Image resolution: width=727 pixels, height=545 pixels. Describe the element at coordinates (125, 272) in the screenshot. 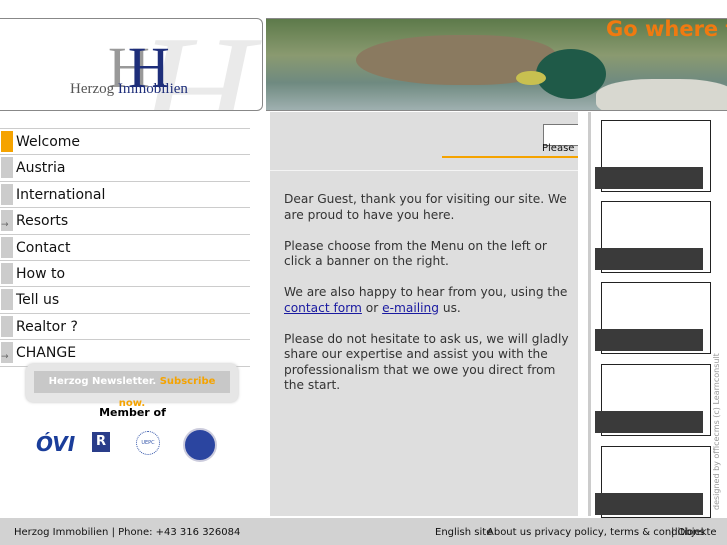

I see `menu-item: How to` at that location.